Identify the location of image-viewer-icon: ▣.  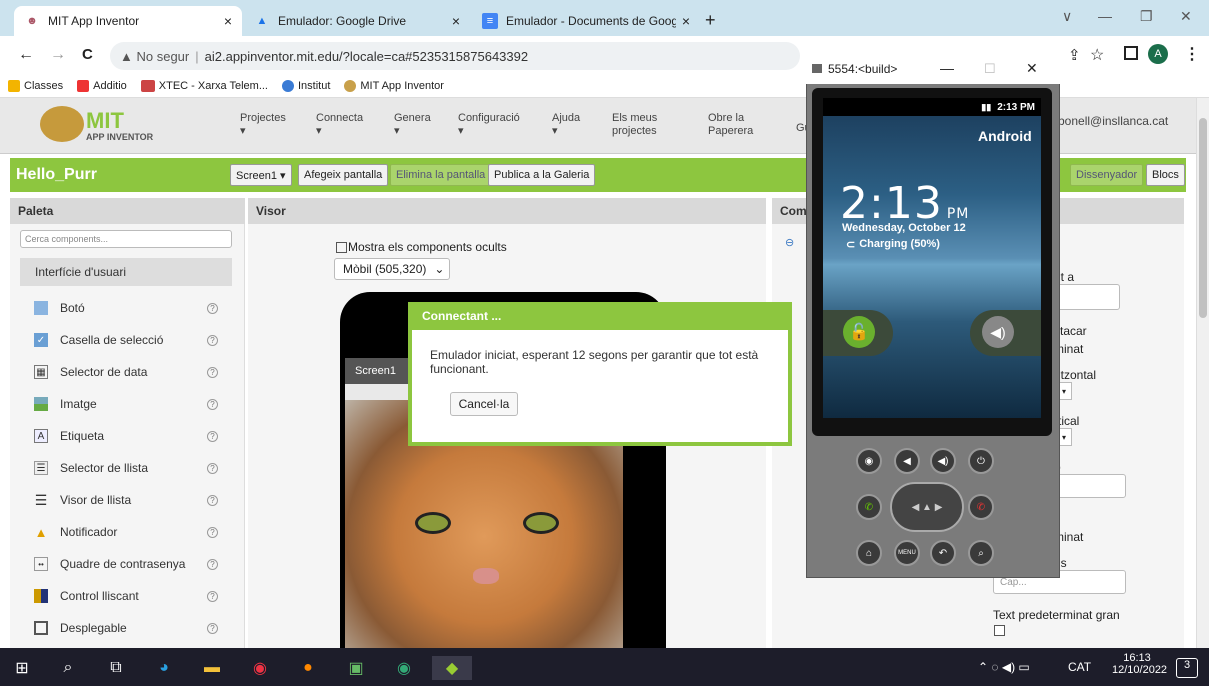
(356, 668).